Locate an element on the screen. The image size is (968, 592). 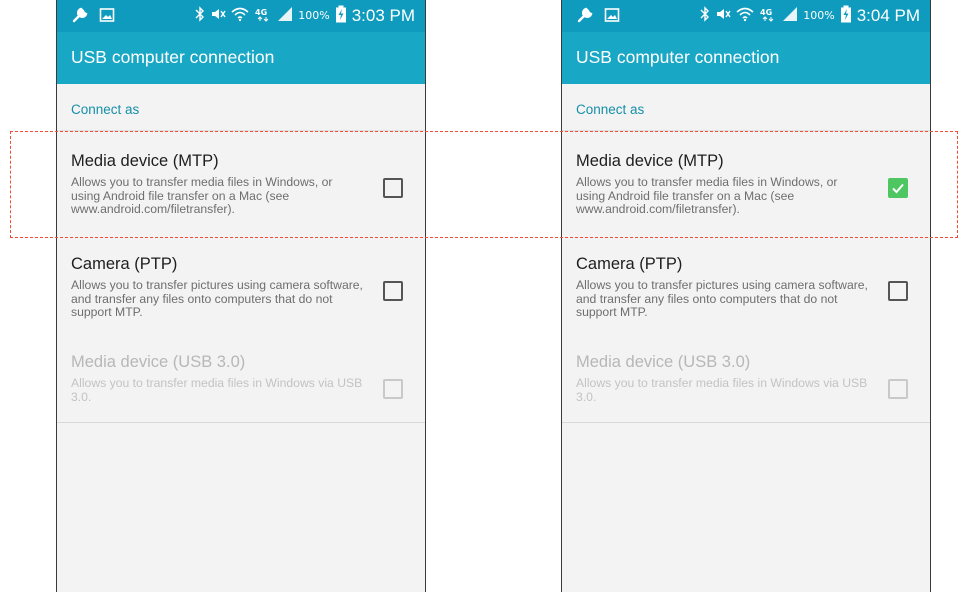
checkmark-icon is located at coordinates (898, 188).